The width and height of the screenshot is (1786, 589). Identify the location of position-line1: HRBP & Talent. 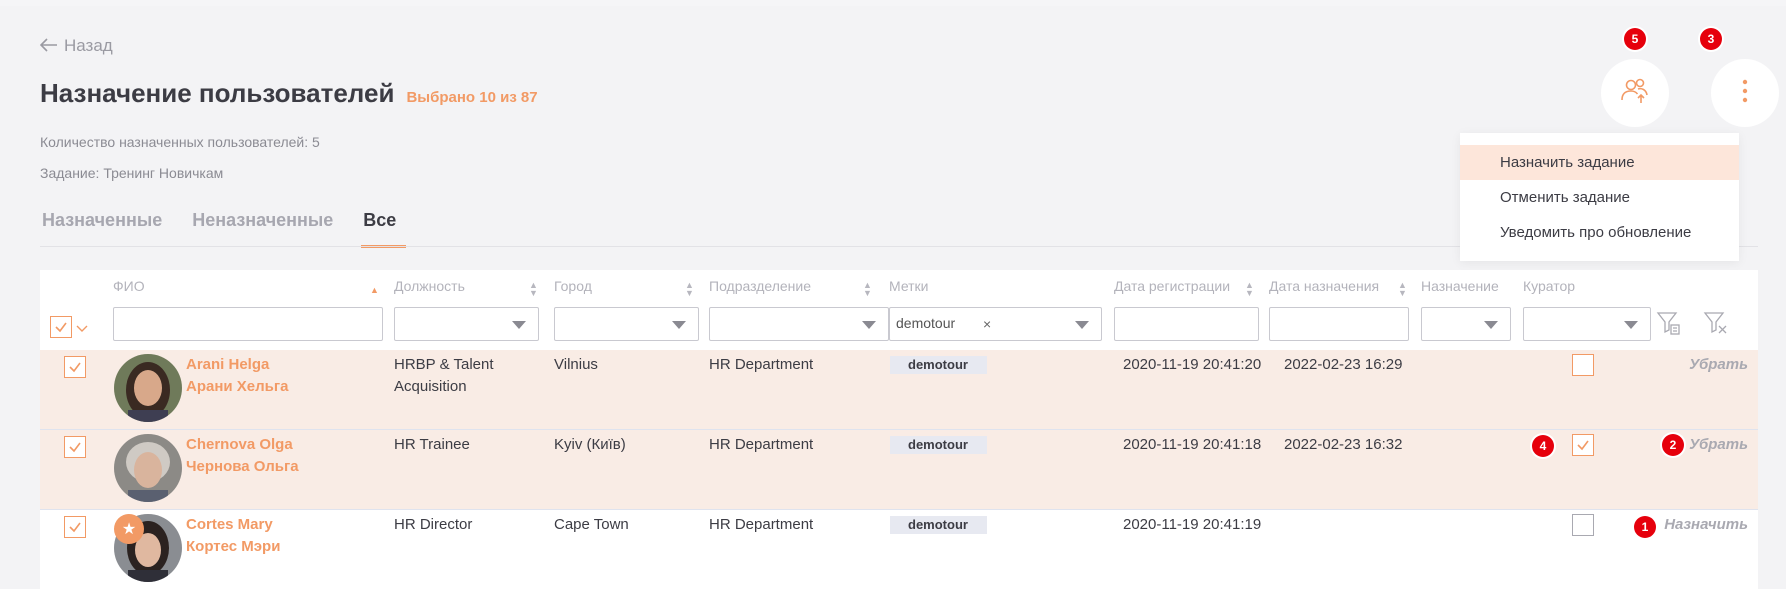
(444, 364).